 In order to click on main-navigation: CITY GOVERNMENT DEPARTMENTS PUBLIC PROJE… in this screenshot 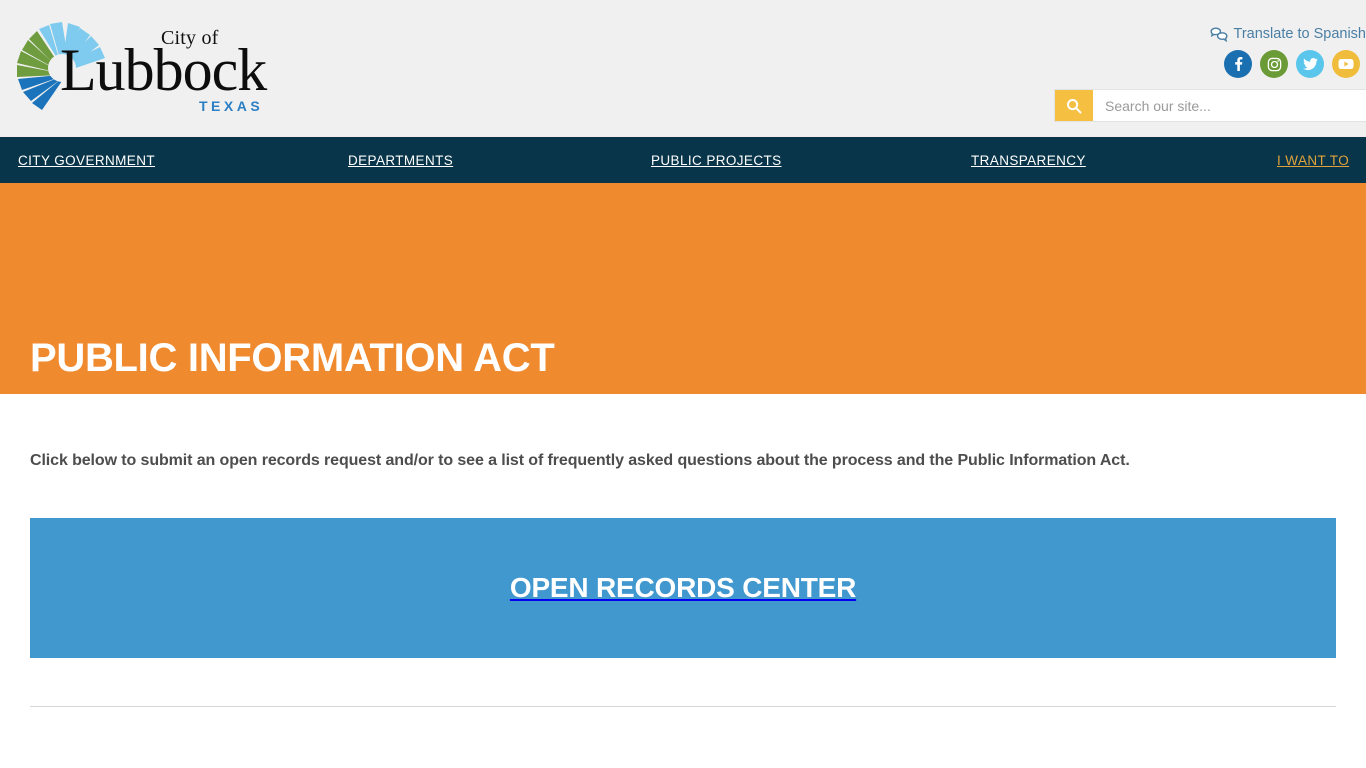, I will do `click(683, 160)`.